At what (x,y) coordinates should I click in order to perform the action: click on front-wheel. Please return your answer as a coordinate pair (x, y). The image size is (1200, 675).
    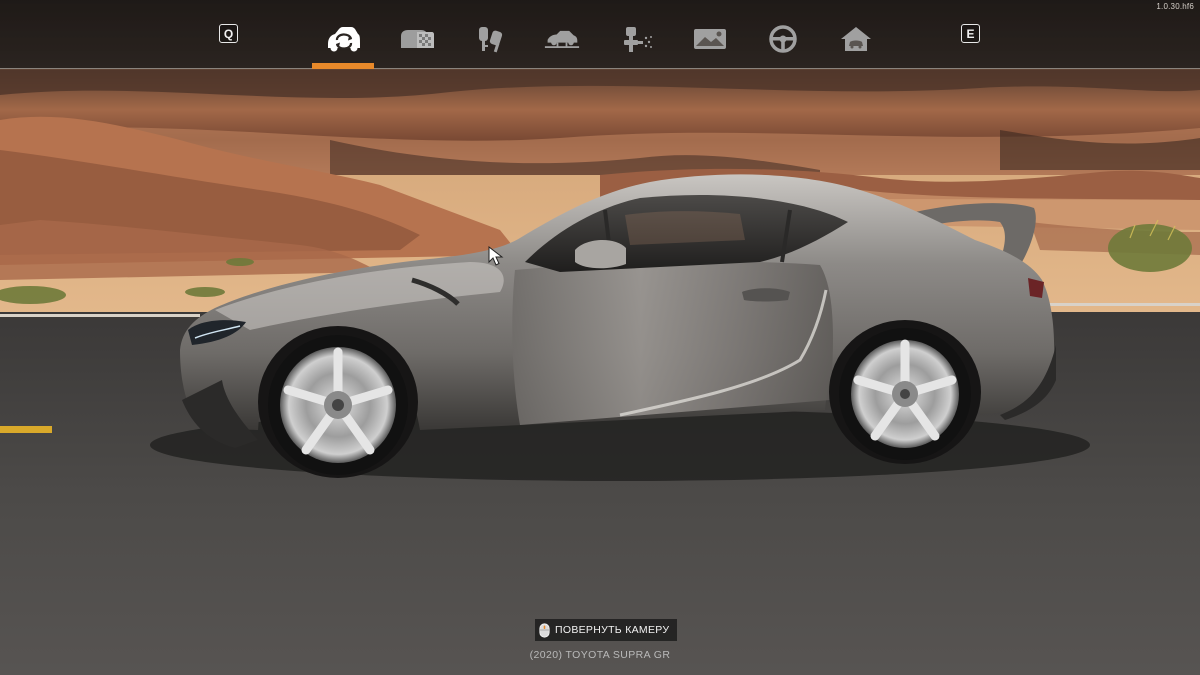
    Looking at the image, I should click on (338, 405).